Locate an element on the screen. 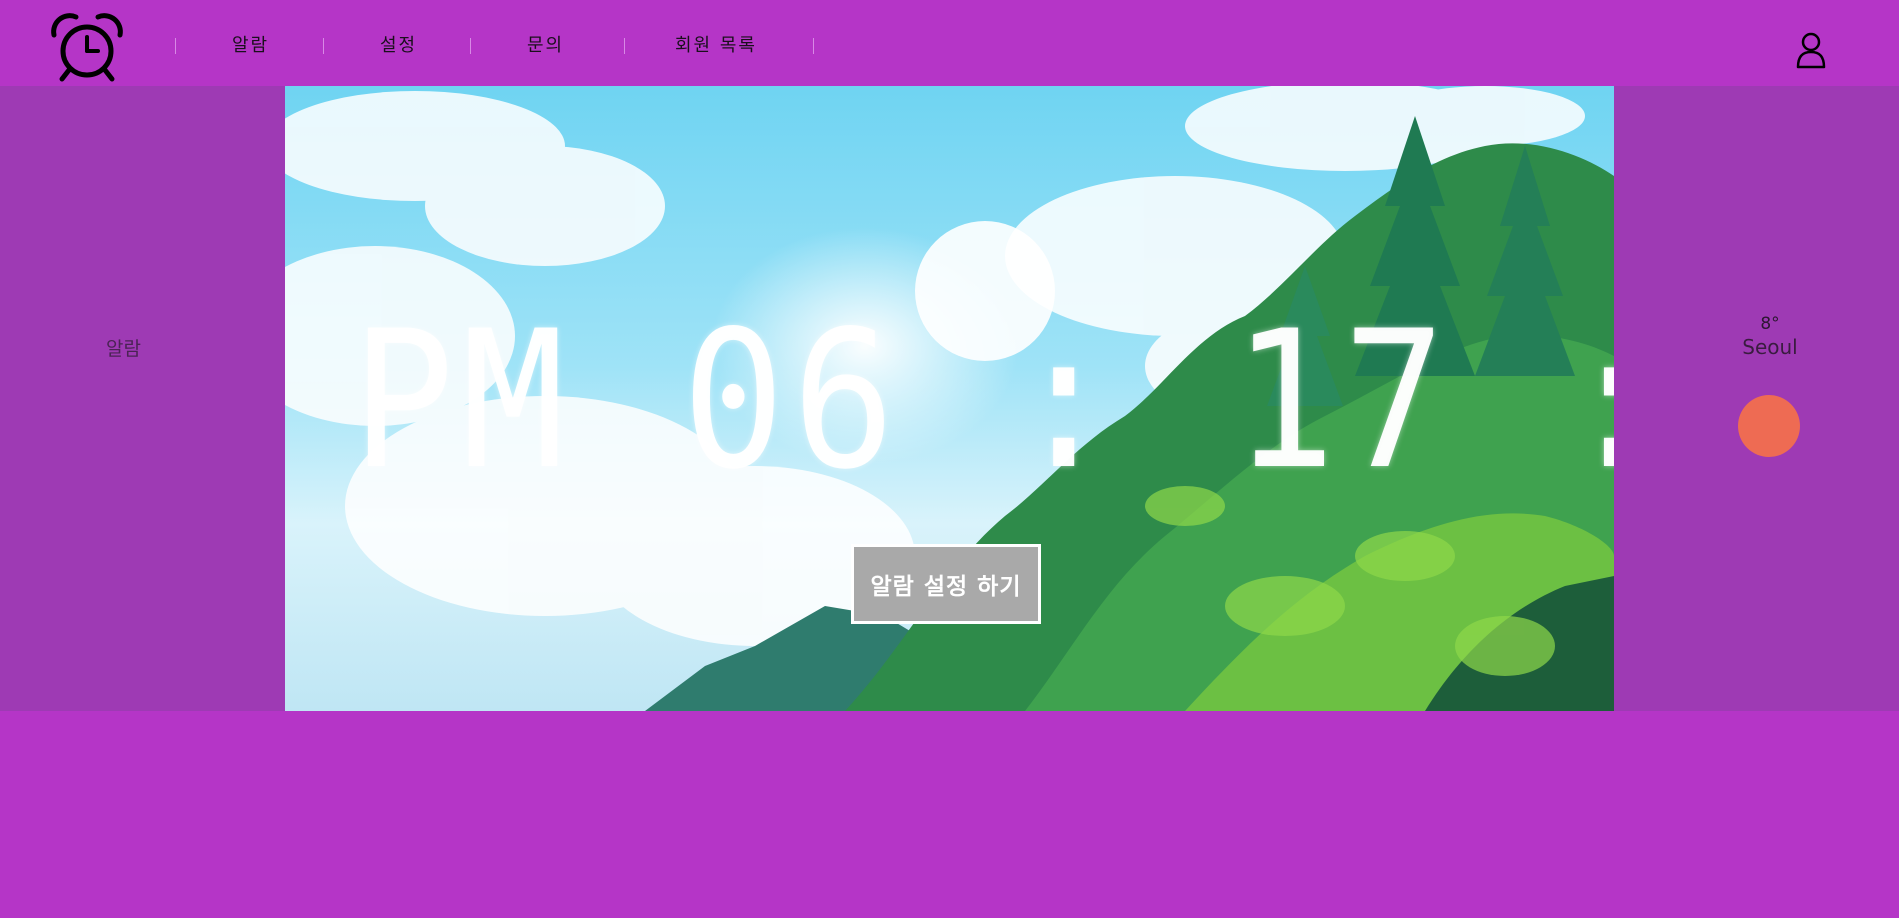  nav-item-settings: 설정 is located at coordinates (398, 44).